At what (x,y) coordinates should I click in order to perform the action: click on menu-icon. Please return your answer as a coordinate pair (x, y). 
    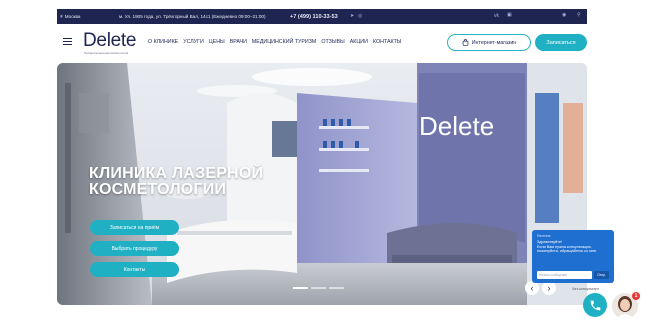
    Looking at the image, I should click on (67, 41).